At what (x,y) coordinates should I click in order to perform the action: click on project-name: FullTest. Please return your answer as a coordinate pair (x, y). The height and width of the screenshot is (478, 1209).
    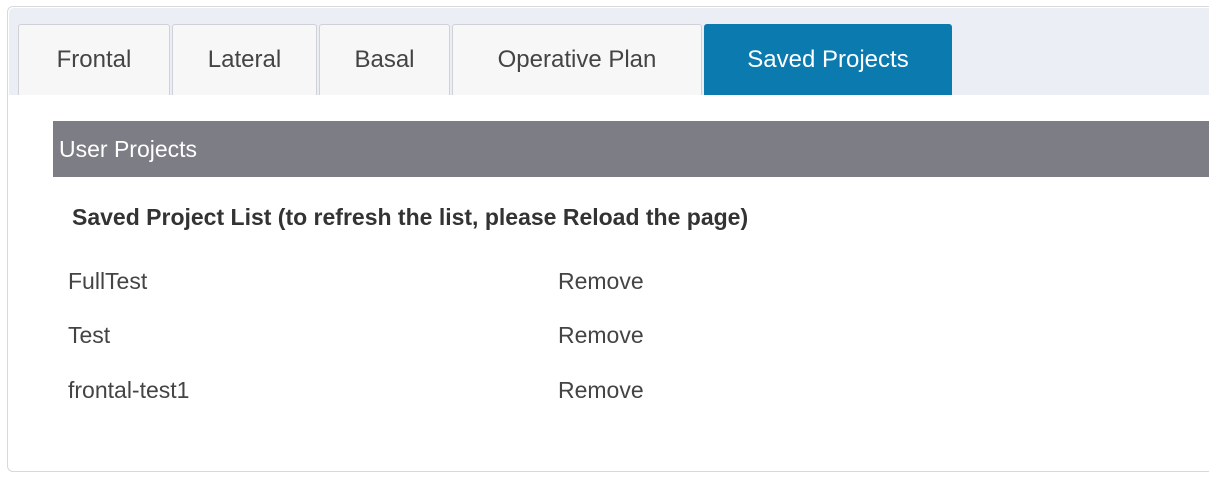
    Looking at the image, I should click on (108, 281).